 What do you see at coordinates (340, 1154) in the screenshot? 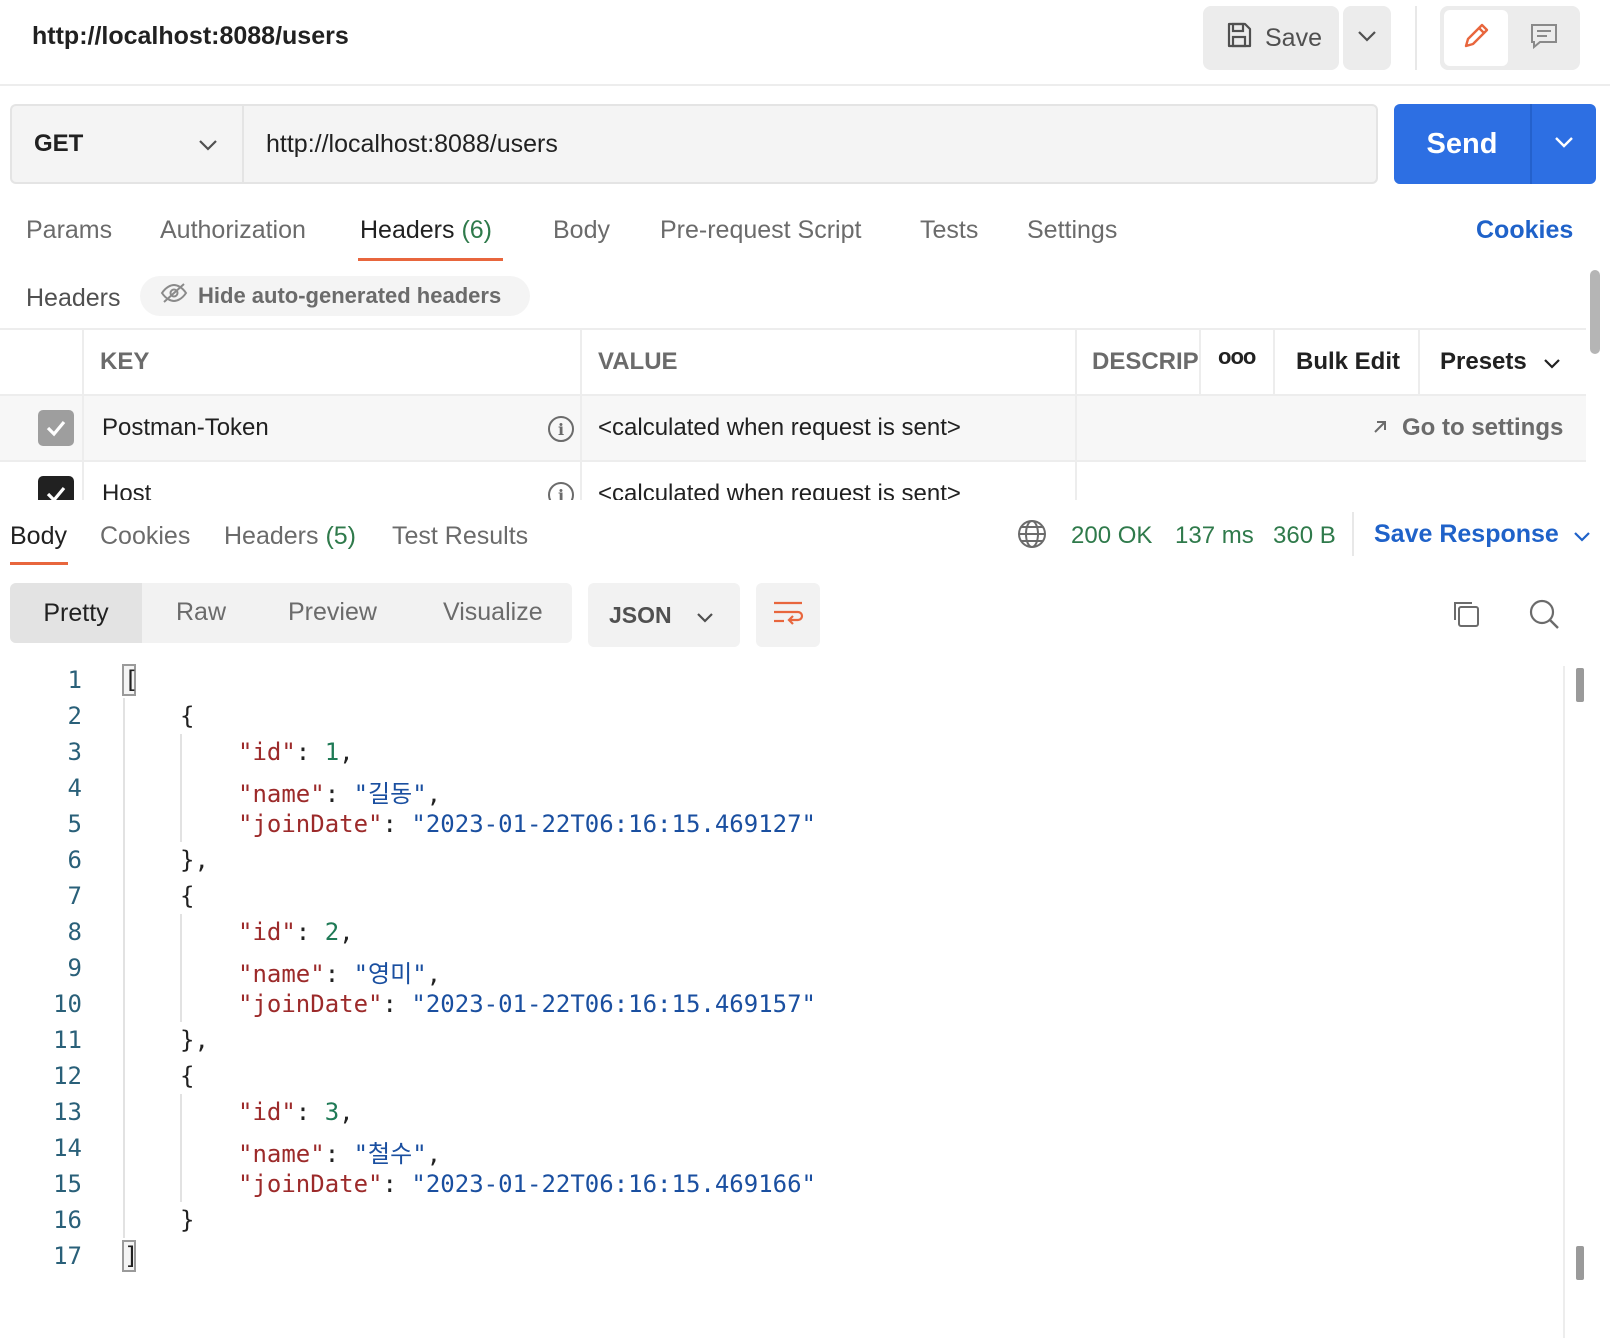
I see `code-line: "name": "철수",` at bounding box center [340, 1154].